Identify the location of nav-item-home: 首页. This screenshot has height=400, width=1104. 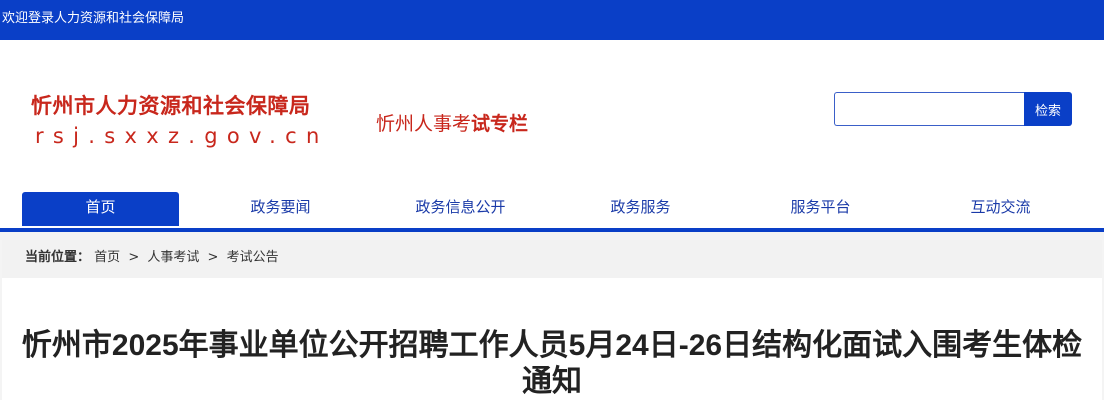
(100, 209).